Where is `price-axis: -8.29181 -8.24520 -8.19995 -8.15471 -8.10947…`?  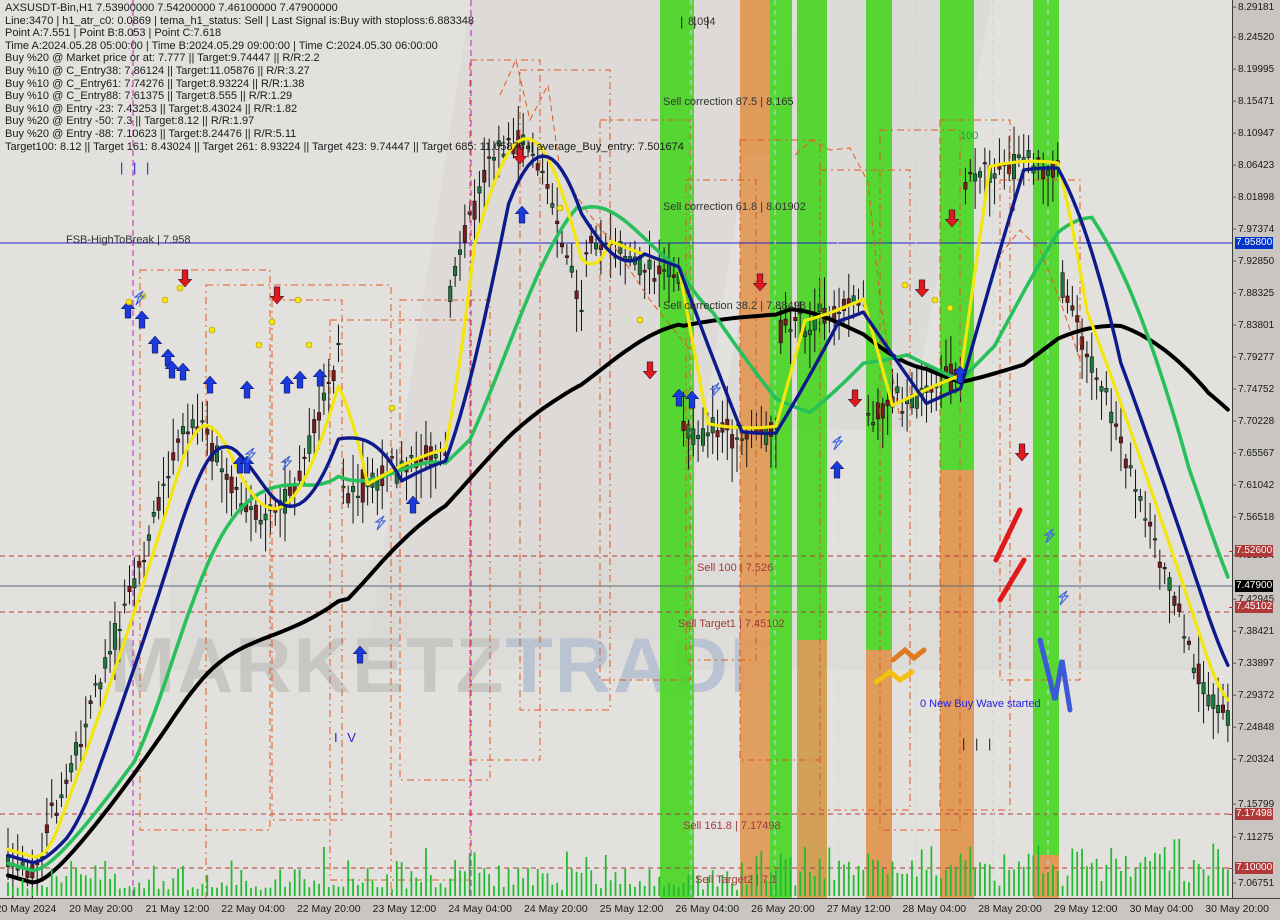 price-axis: -8.29181 -8.24520 -8.19995 -8.15471 -8.10947… is located at coordinates (1254, 449).